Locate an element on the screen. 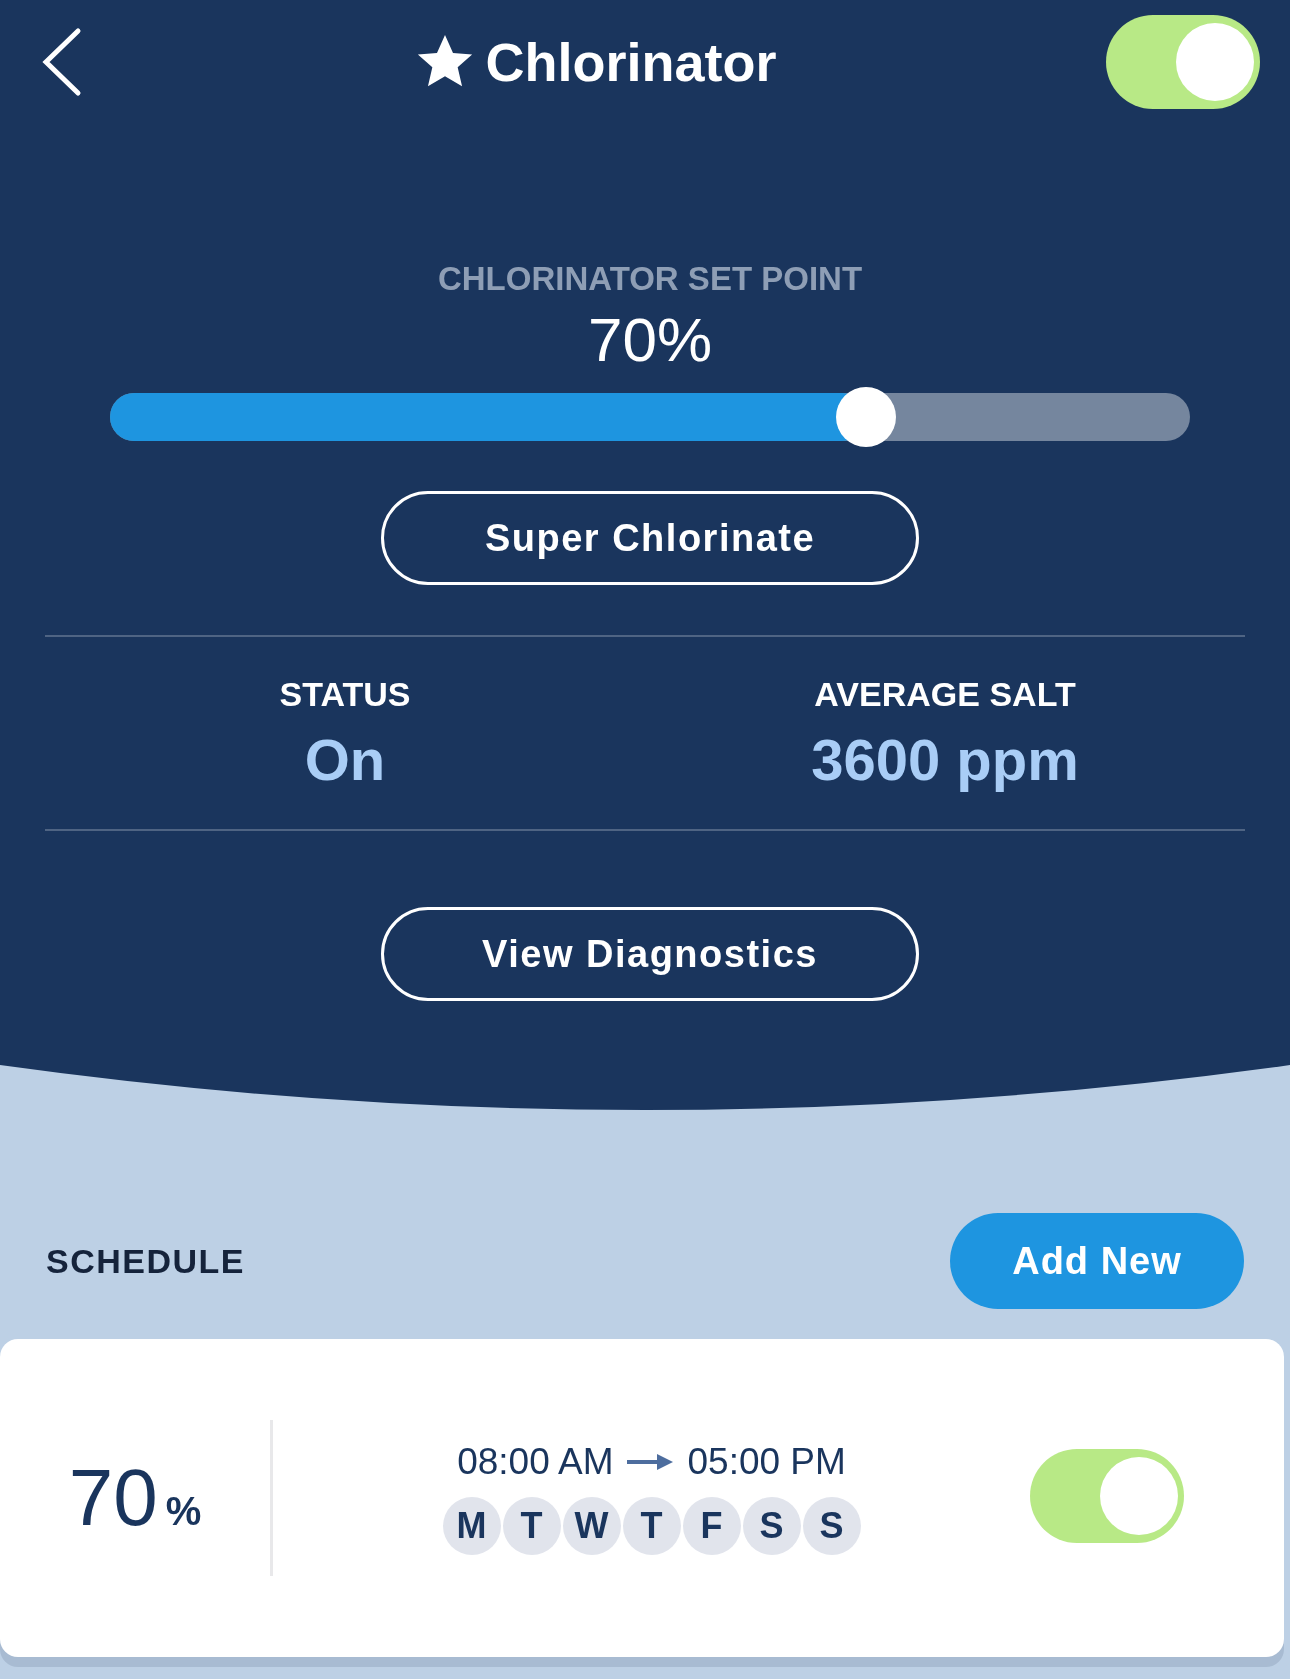 The image size is (1290, 1679). schedule-unit: % is located at coordinates (183, 1511).